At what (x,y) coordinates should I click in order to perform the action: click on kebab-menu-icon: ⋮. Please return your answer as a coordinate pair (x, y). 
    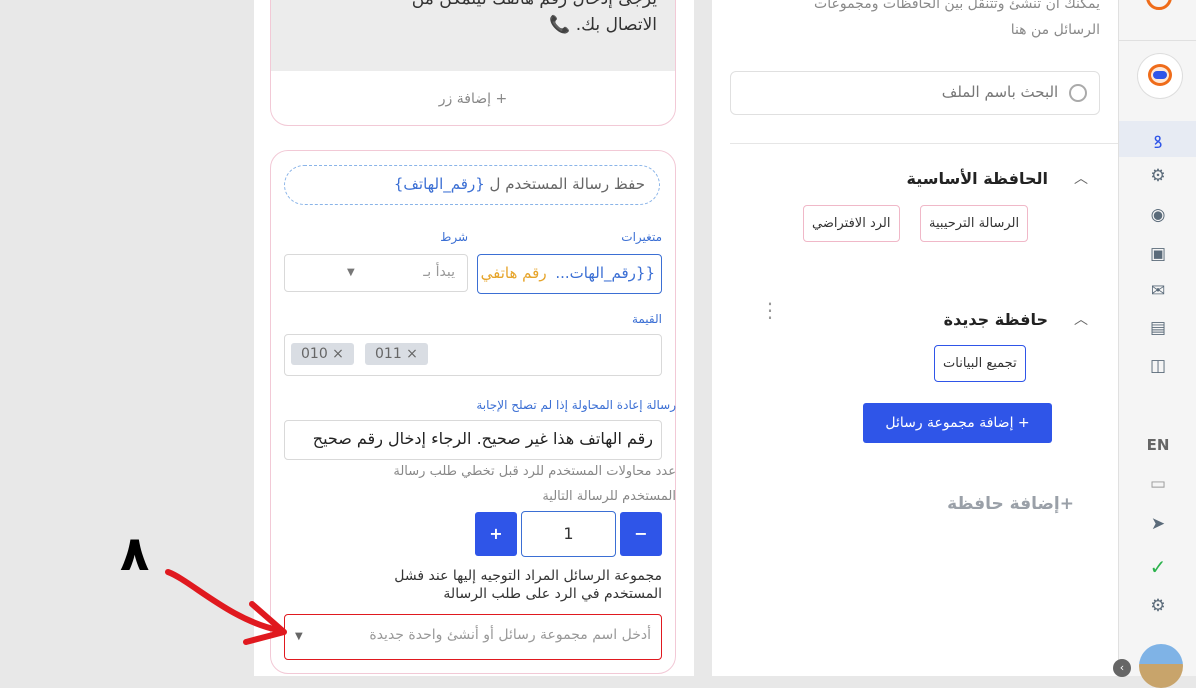
    Looking at the image, I should click on (770, 310).